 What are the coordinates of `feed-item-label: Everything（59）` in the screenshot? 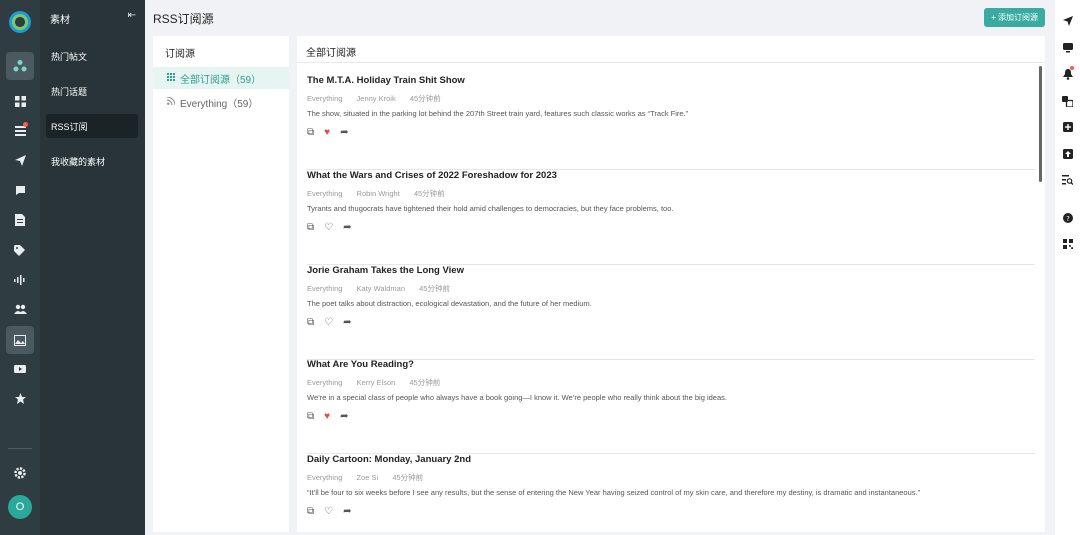 It's located at (219, 104).